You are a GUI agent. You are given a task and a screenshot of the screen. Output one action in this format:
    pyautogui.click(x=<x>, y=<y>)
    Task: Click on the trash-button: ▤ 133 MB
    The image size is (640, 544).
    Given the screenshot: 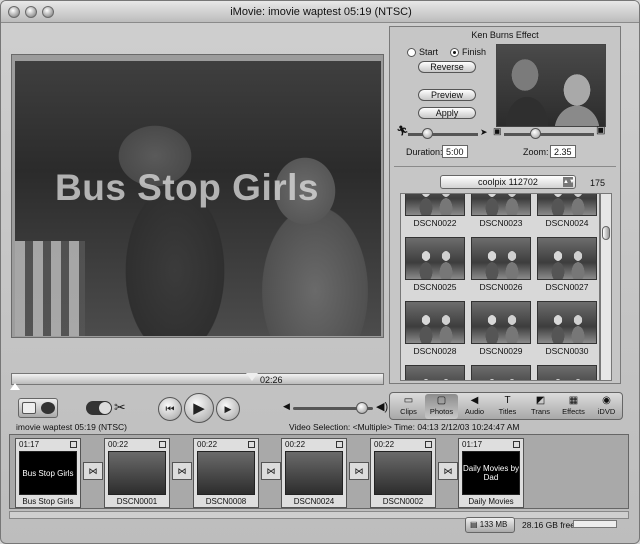 What is the action you would take?
    pyautogui.click(x=490, y=525)
    